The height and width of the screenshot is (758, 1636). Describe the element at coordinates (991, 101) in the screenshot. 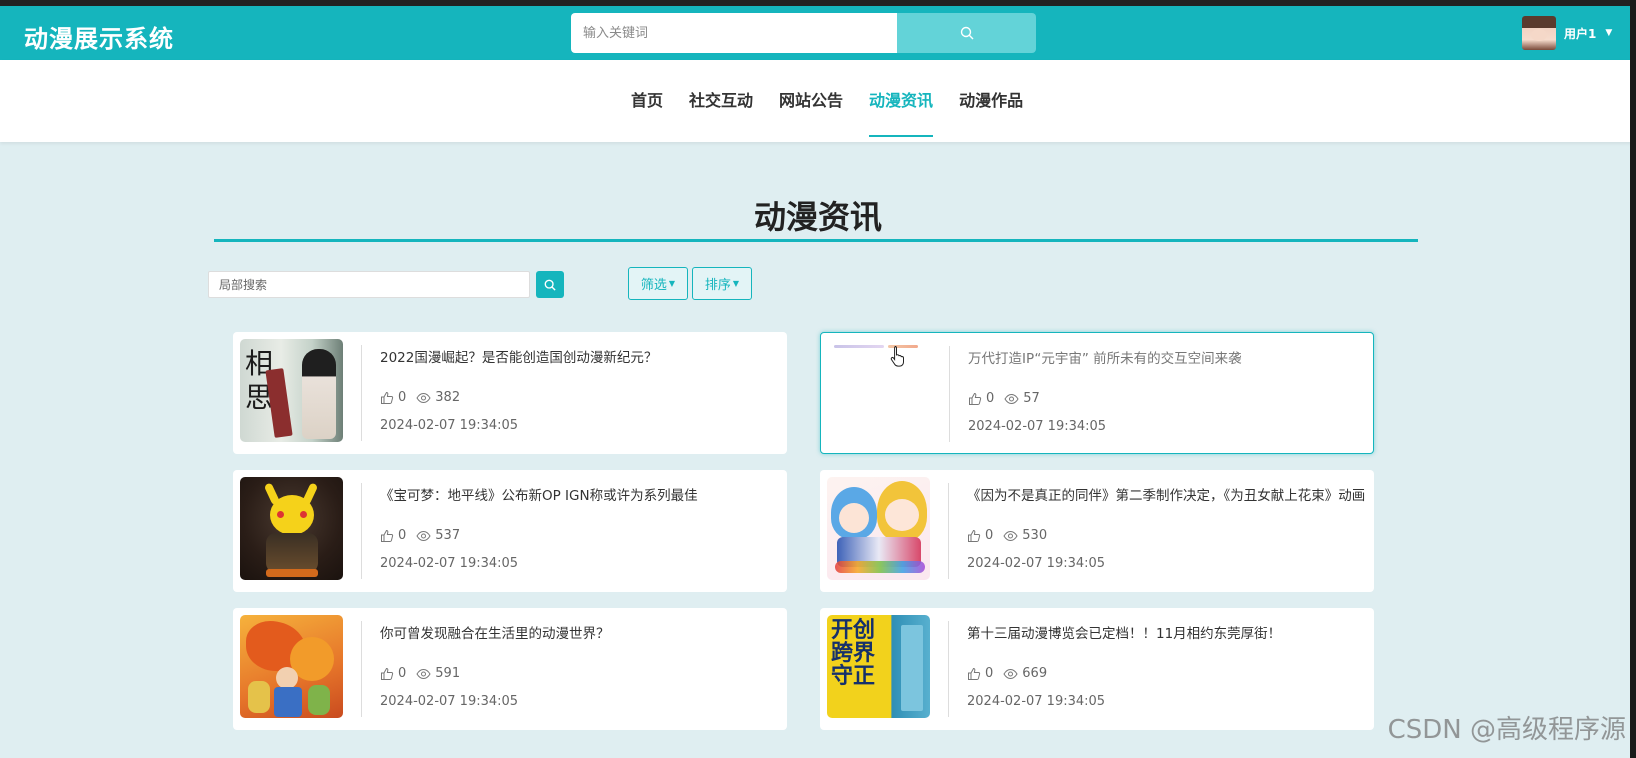

I see `nav-item-anime-works: 动漫作品` at that location.